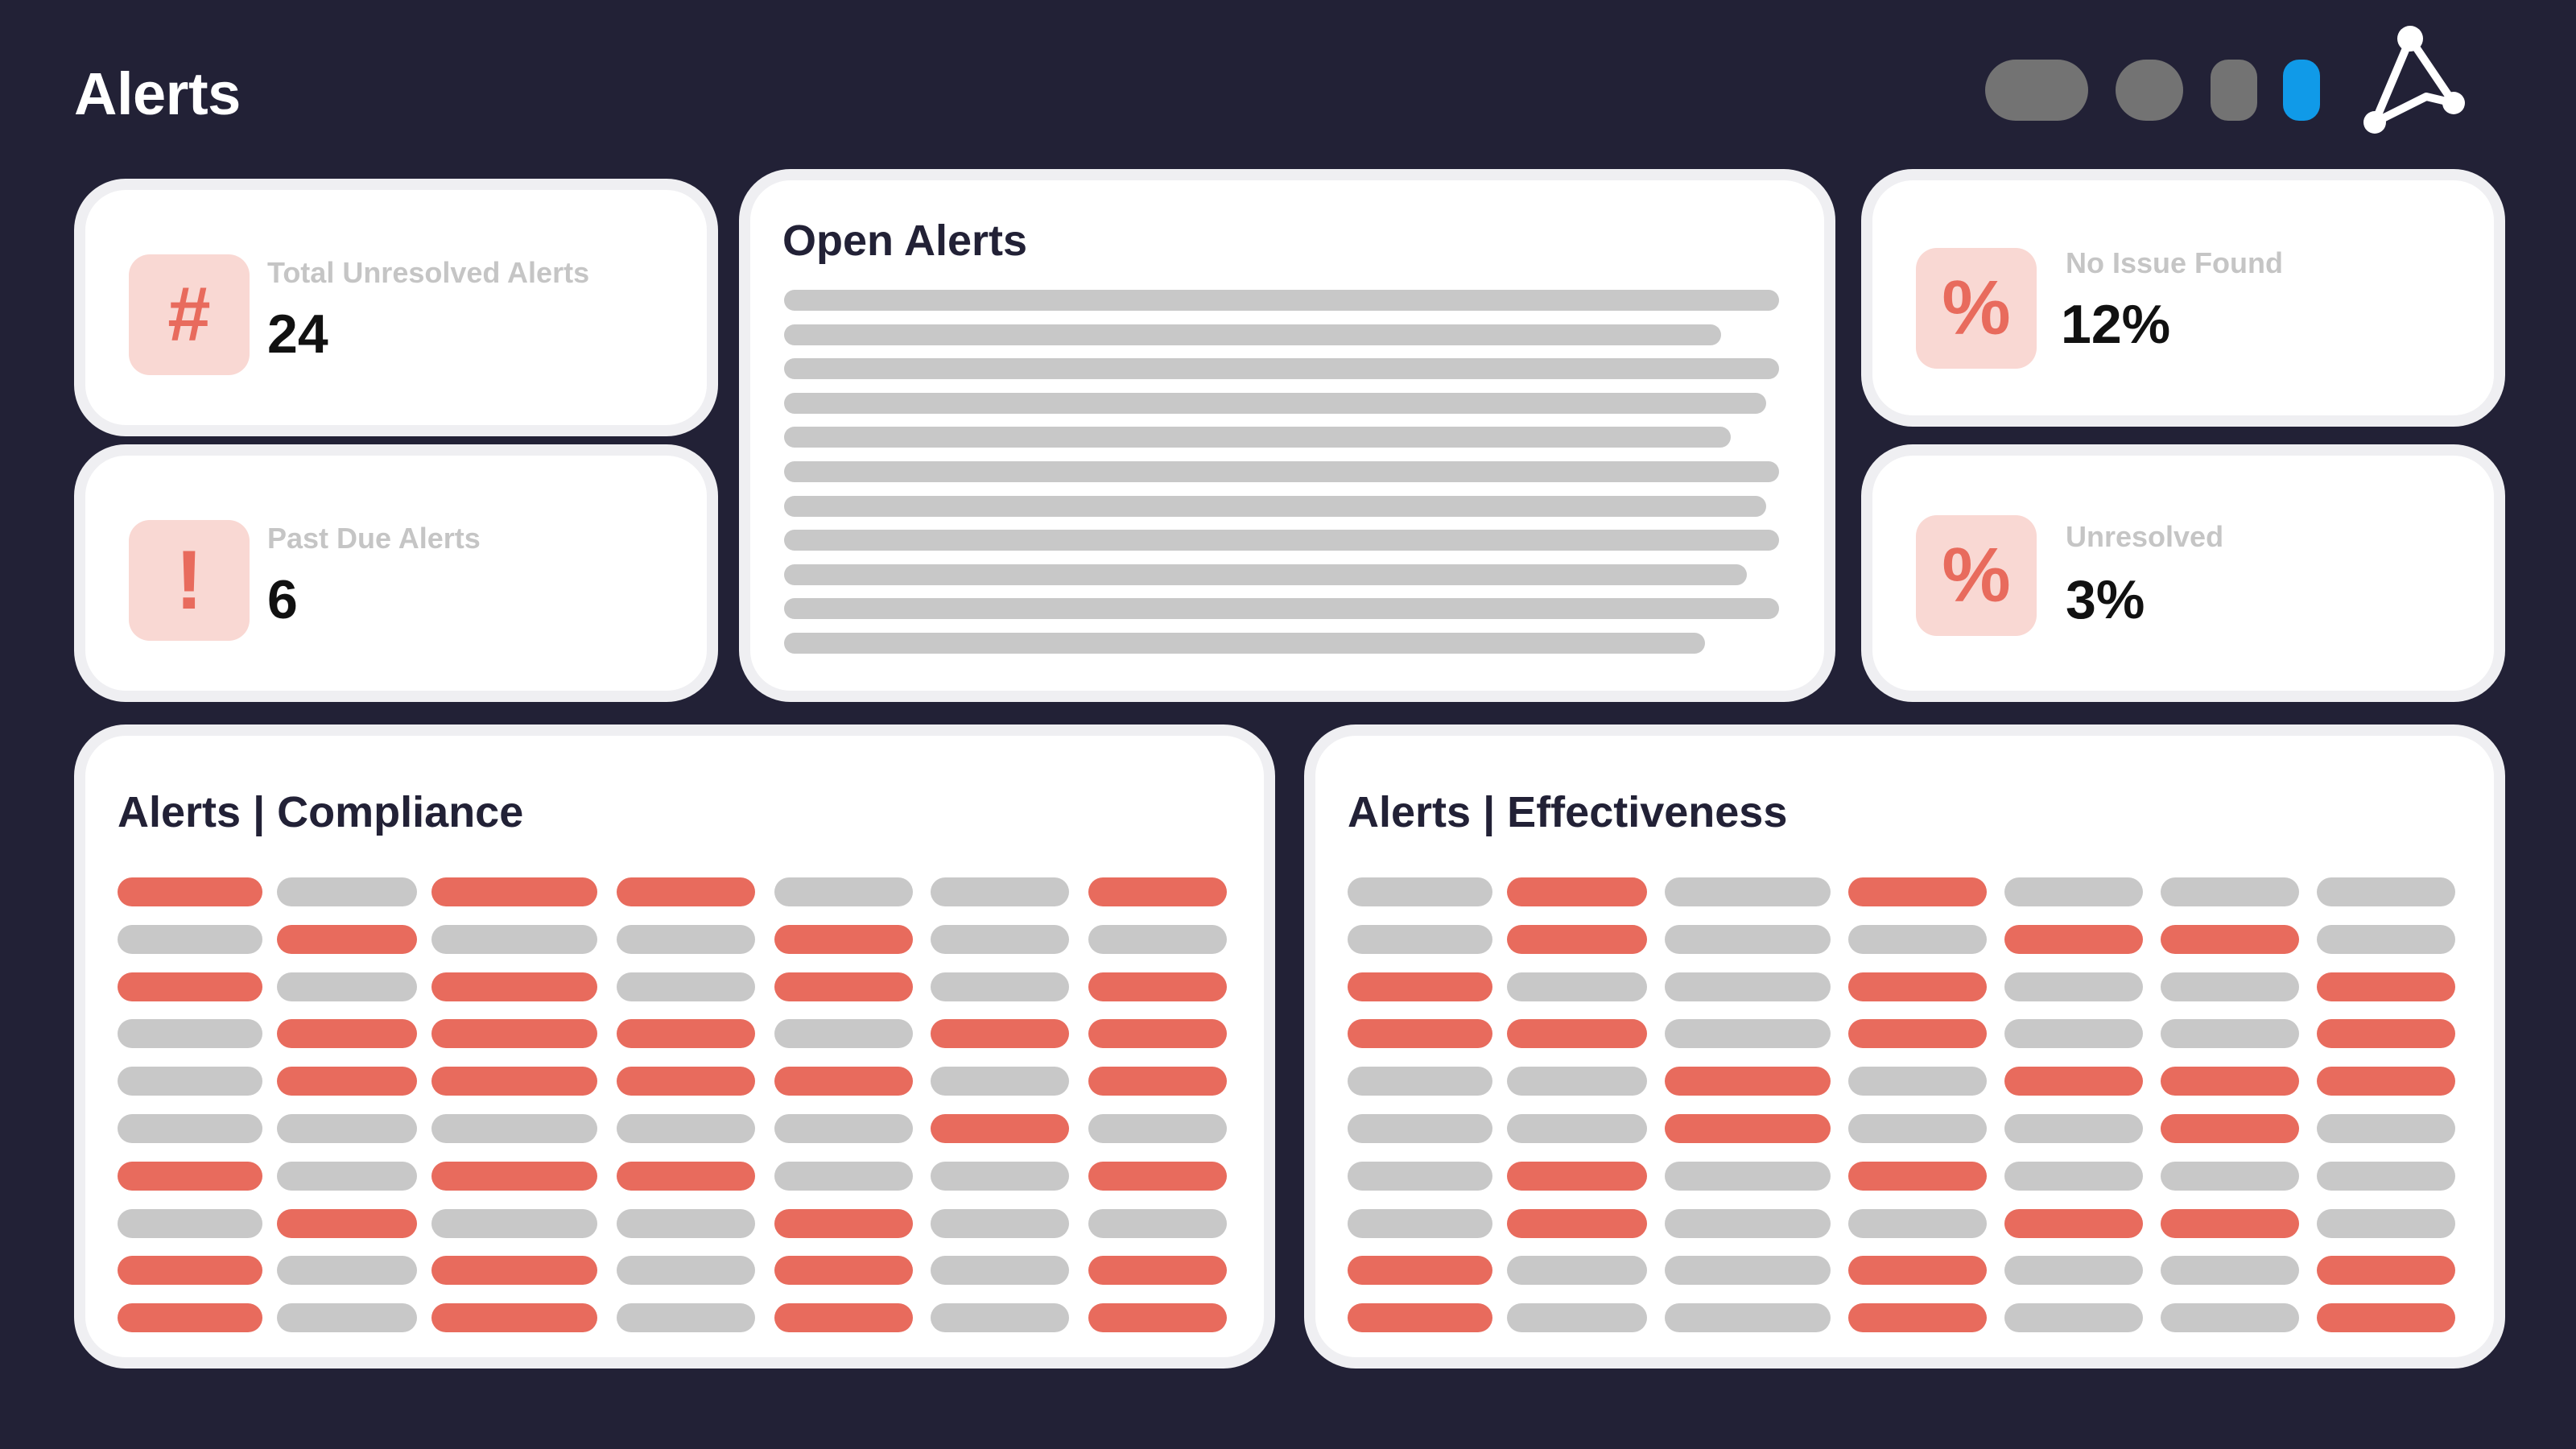 Image resolution: width=2576 pixels, height=1449 pixels. I want to click on hash-icon: #, so click(189, 314).